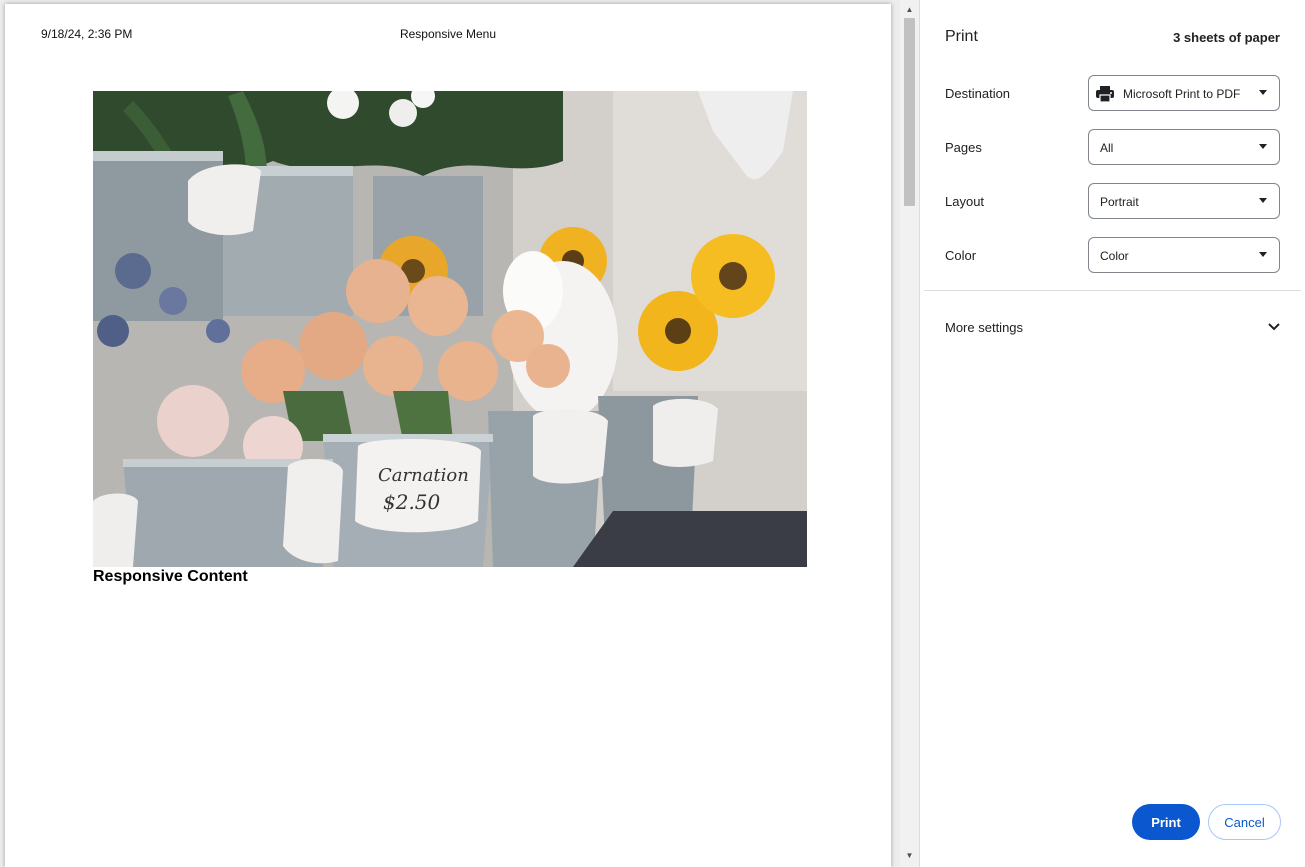  I want to click on color-label: Color, so click(961, 255).